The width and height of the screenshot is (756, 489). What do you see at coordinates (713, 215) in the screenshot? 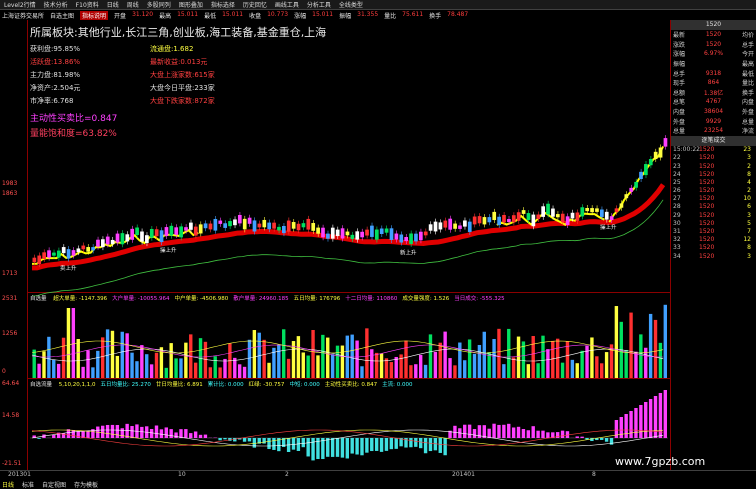
I see `tick-row: 2915203` at bounding box center [713, 215].